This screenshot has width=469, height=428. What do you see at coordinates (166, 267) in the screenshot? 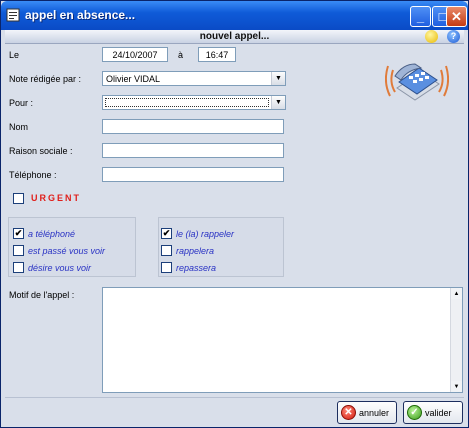
I see `option-checkbox-will-come-back` at bounding box center [166, 267].